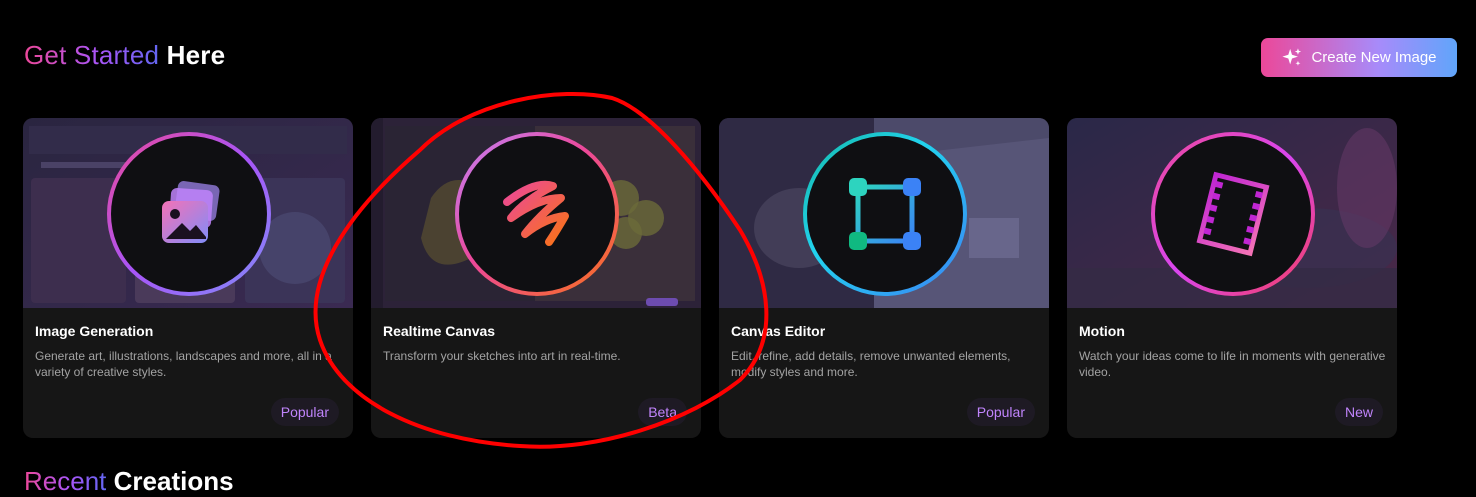 Image resolution: width=1476 pixels, height=497 pixels. I want to click on section-title-recent-creations: Recent Creations, so click(129, 481).